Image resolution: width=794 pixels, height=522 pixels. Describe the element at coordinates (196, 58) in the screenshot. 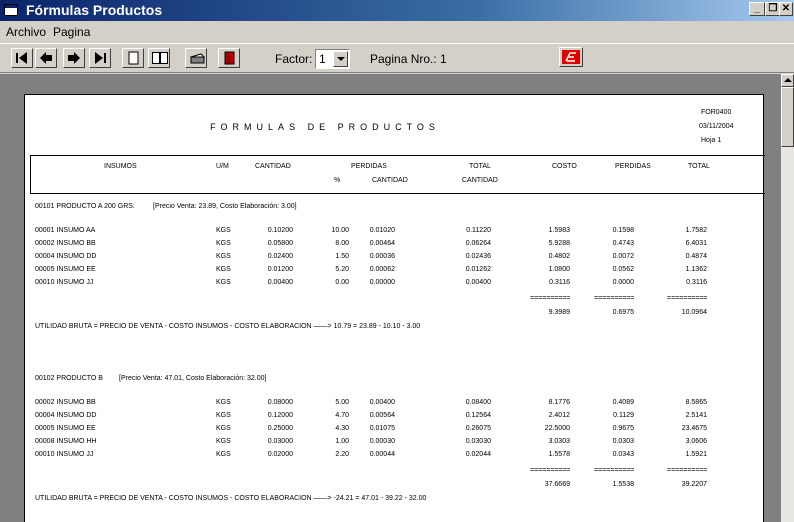

I see `print-button` at that location.